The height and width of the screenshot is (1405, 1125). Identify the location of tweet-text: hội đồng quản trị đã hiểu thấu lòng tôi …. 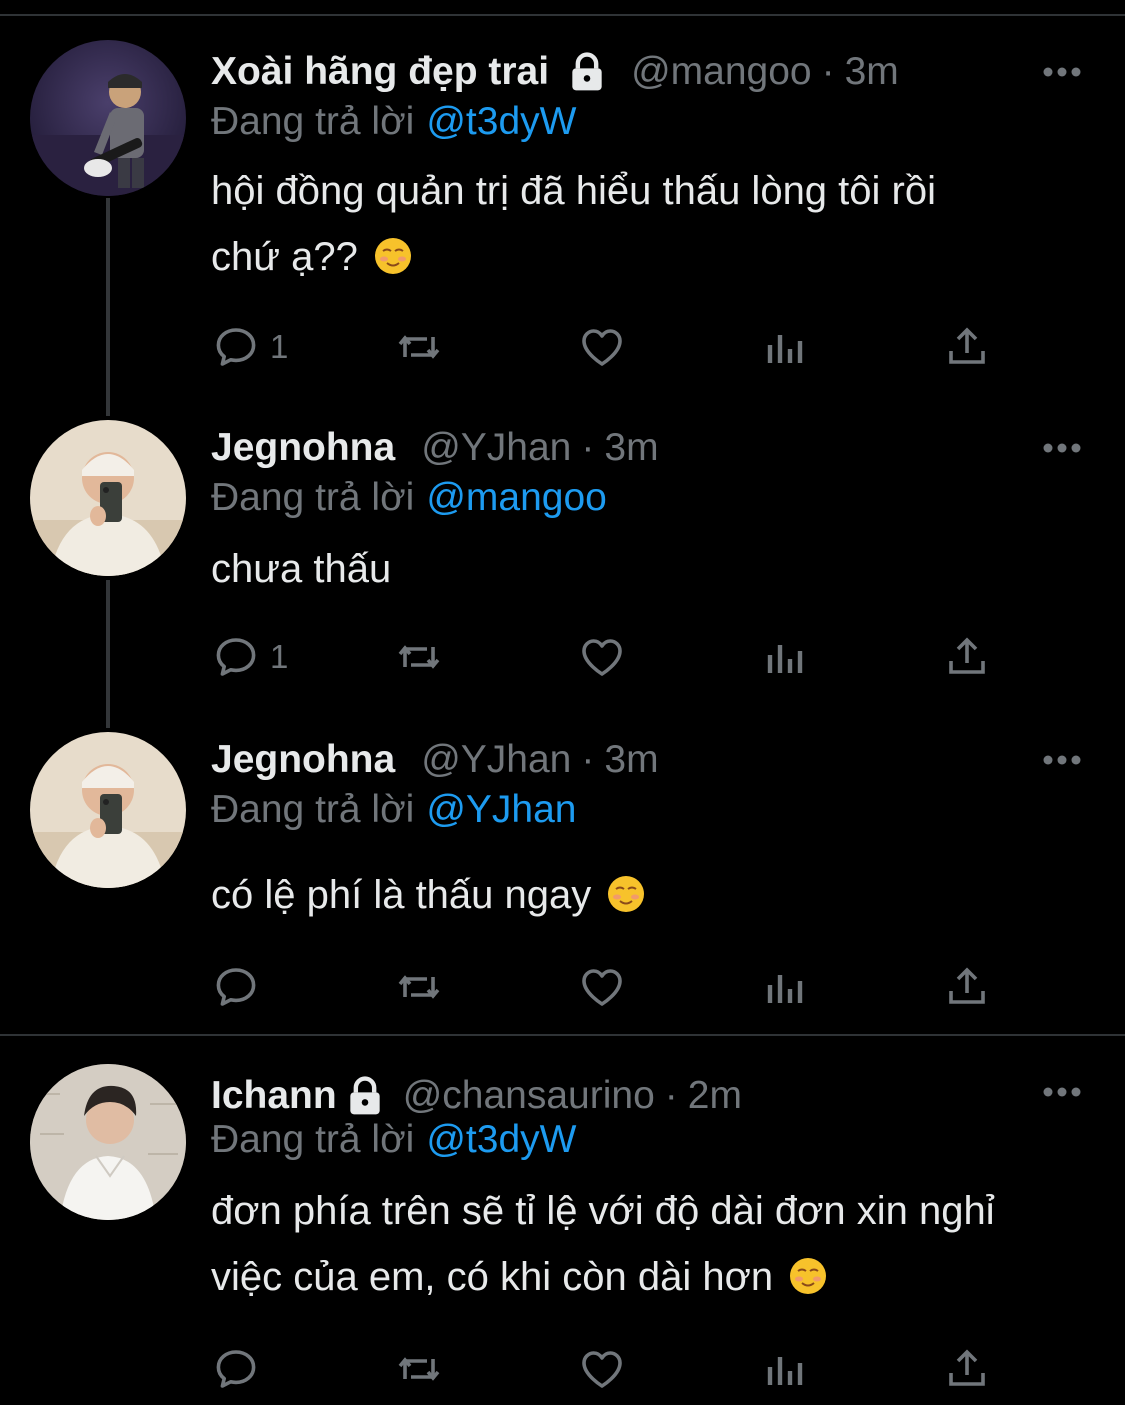
(651, 224).